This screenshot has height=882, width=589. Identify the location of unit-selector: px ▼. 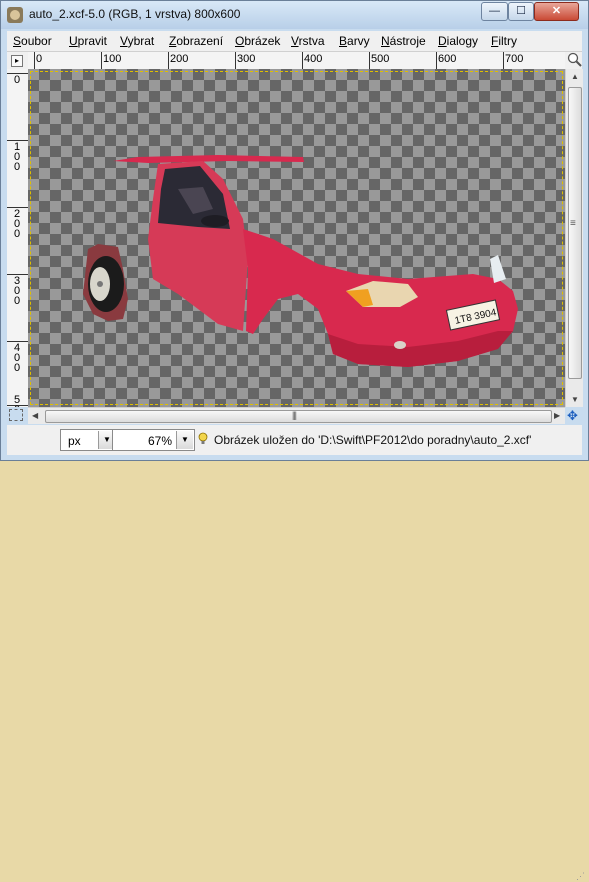
(88, 440).